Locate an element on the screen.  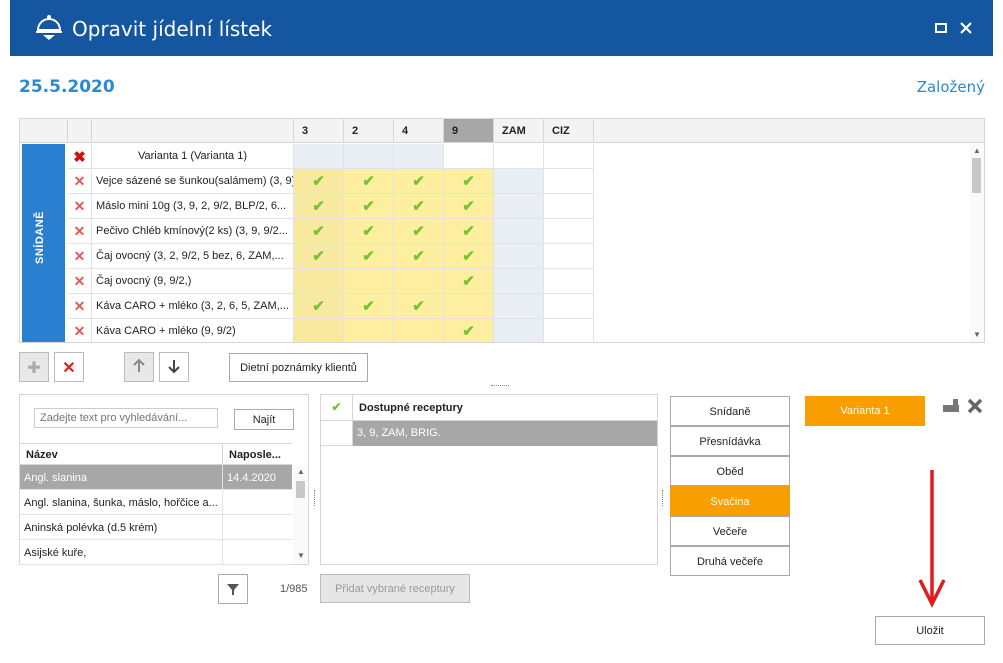
variant-row-label: Varianta 1 (Varianta 1) is located at coordinates (193, 156).